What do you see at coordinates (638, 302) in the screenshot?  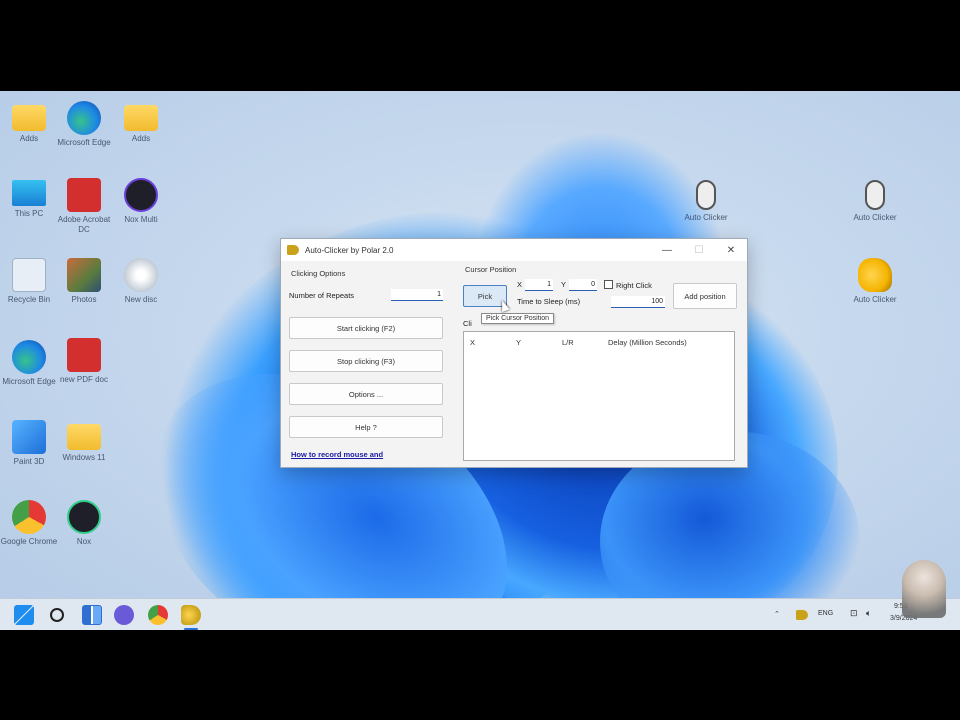 I see `time-to-sleep-input` at bounding box center [638, 302].